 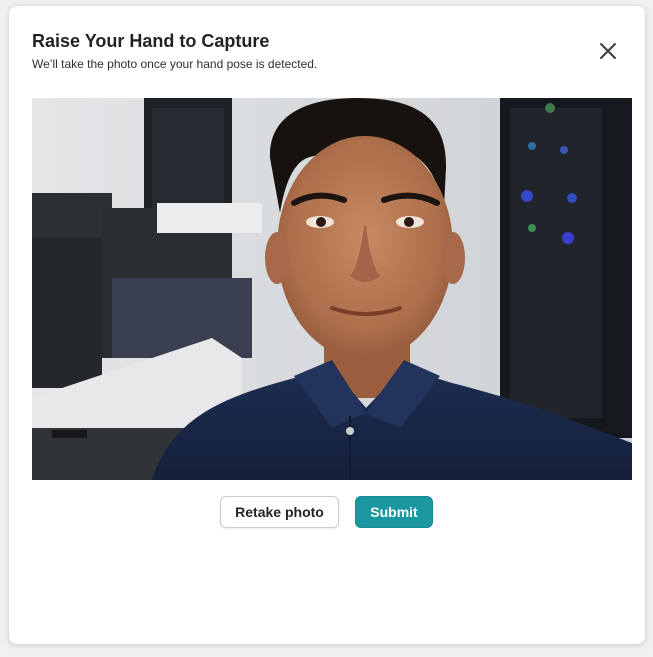 I want to click on dialog-title: Raise Your Hand to Capture, so click(x=151, y=41).